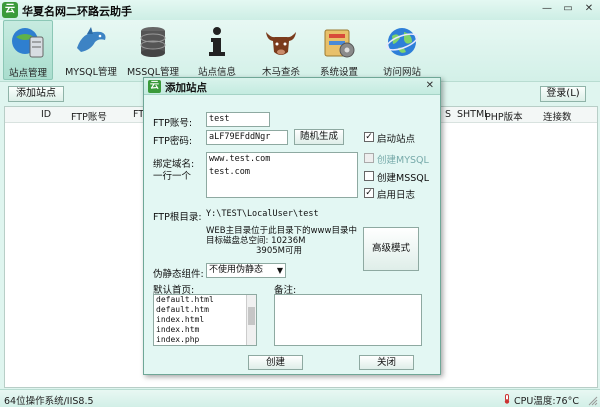 This screenshot has width=600, height=407. What do you see at coordinates (216, 72) in the screenshot?
I see `toolbar-label: 站点信息` at bounding box center [216, 72].